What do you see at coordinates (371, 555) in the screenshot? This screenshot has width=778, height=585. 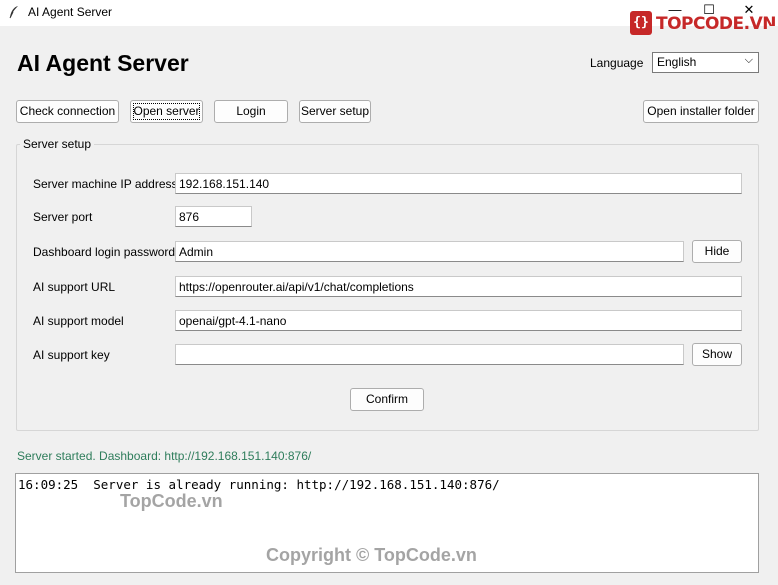 I see `copyright-watermark: Copyright © TopCode.vn` at bounding box center [371, 555].